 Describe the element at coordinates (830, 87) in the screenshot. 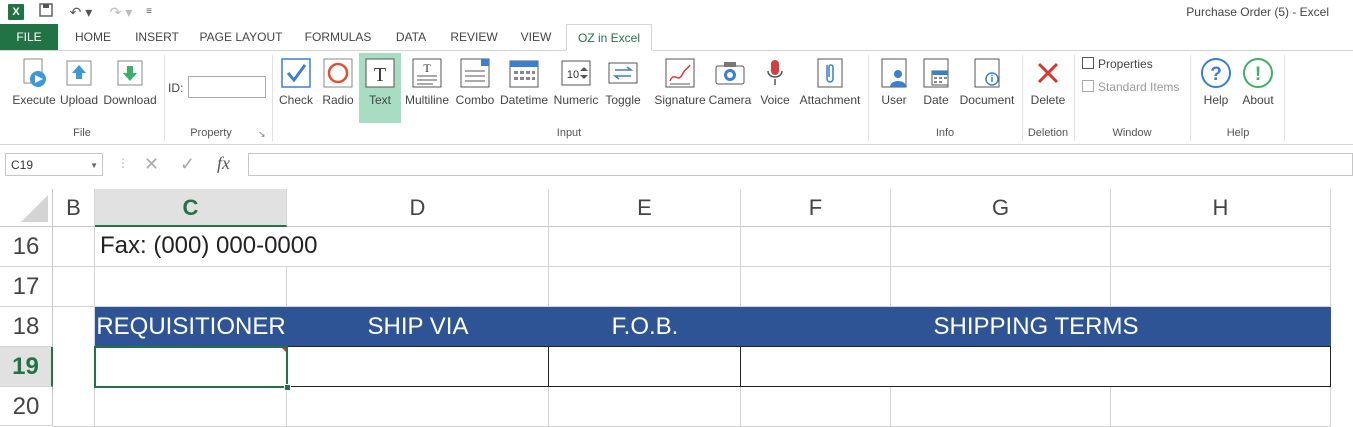

I see `attachment-button: Attachment` at that location.